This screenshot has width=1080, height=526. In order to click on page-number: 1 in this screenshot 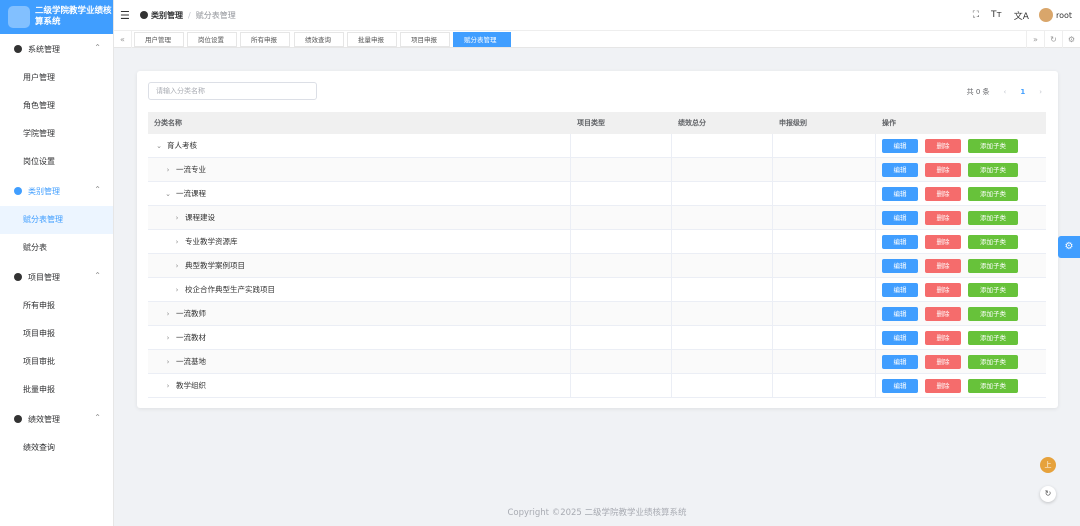, I will do `click(1022, 92)`.